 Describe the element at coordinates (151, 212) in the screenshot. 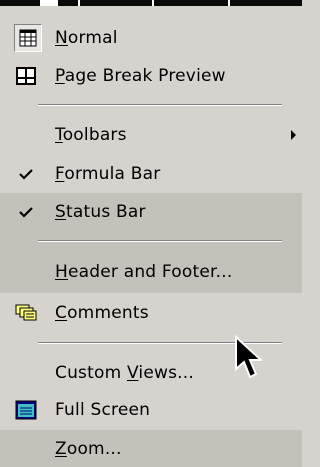

I see `menu-item-status-bar: Status Bar` at that location.